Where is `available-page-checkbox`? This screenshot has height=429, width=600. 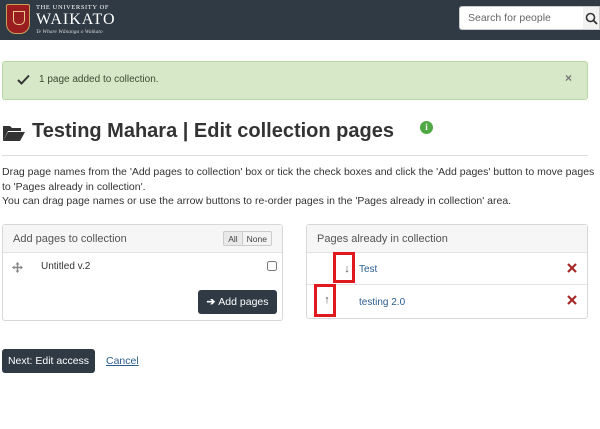
available-page-checkbox is located at coordinates (272, 266).